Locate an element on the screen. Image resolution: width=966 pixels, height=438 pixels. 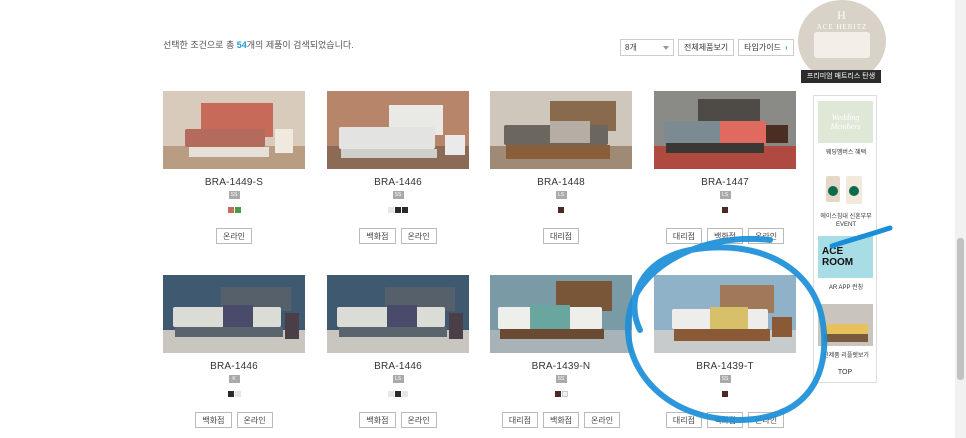
product-card: BRA-1449-S SS 온라인 is located at coordinates (234, 167).